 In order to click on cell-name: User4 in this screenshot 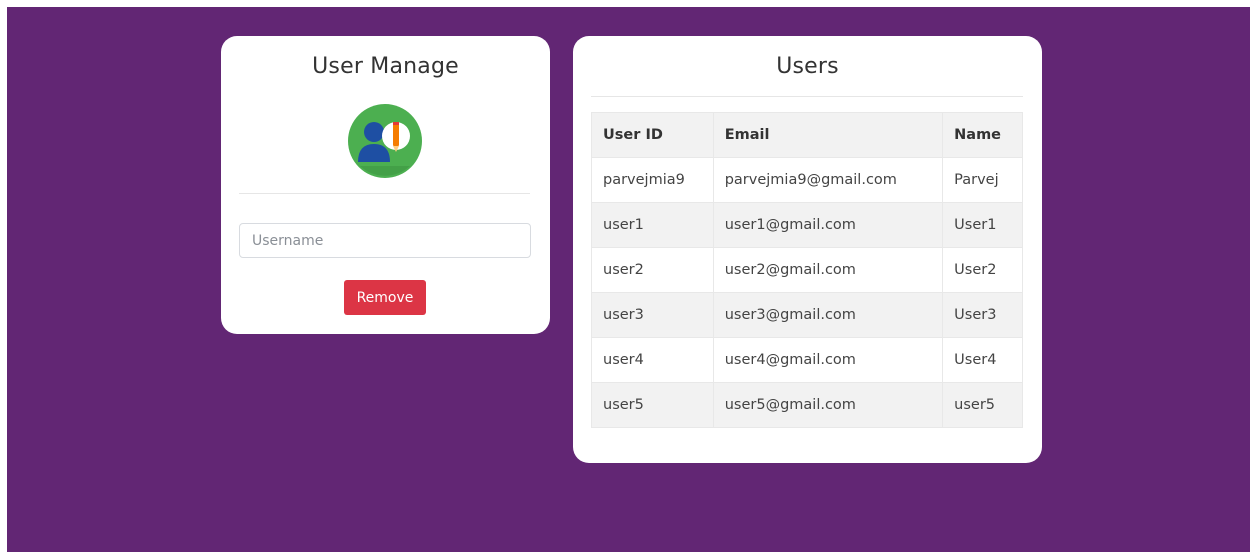, I will do `click(982, 360)`.